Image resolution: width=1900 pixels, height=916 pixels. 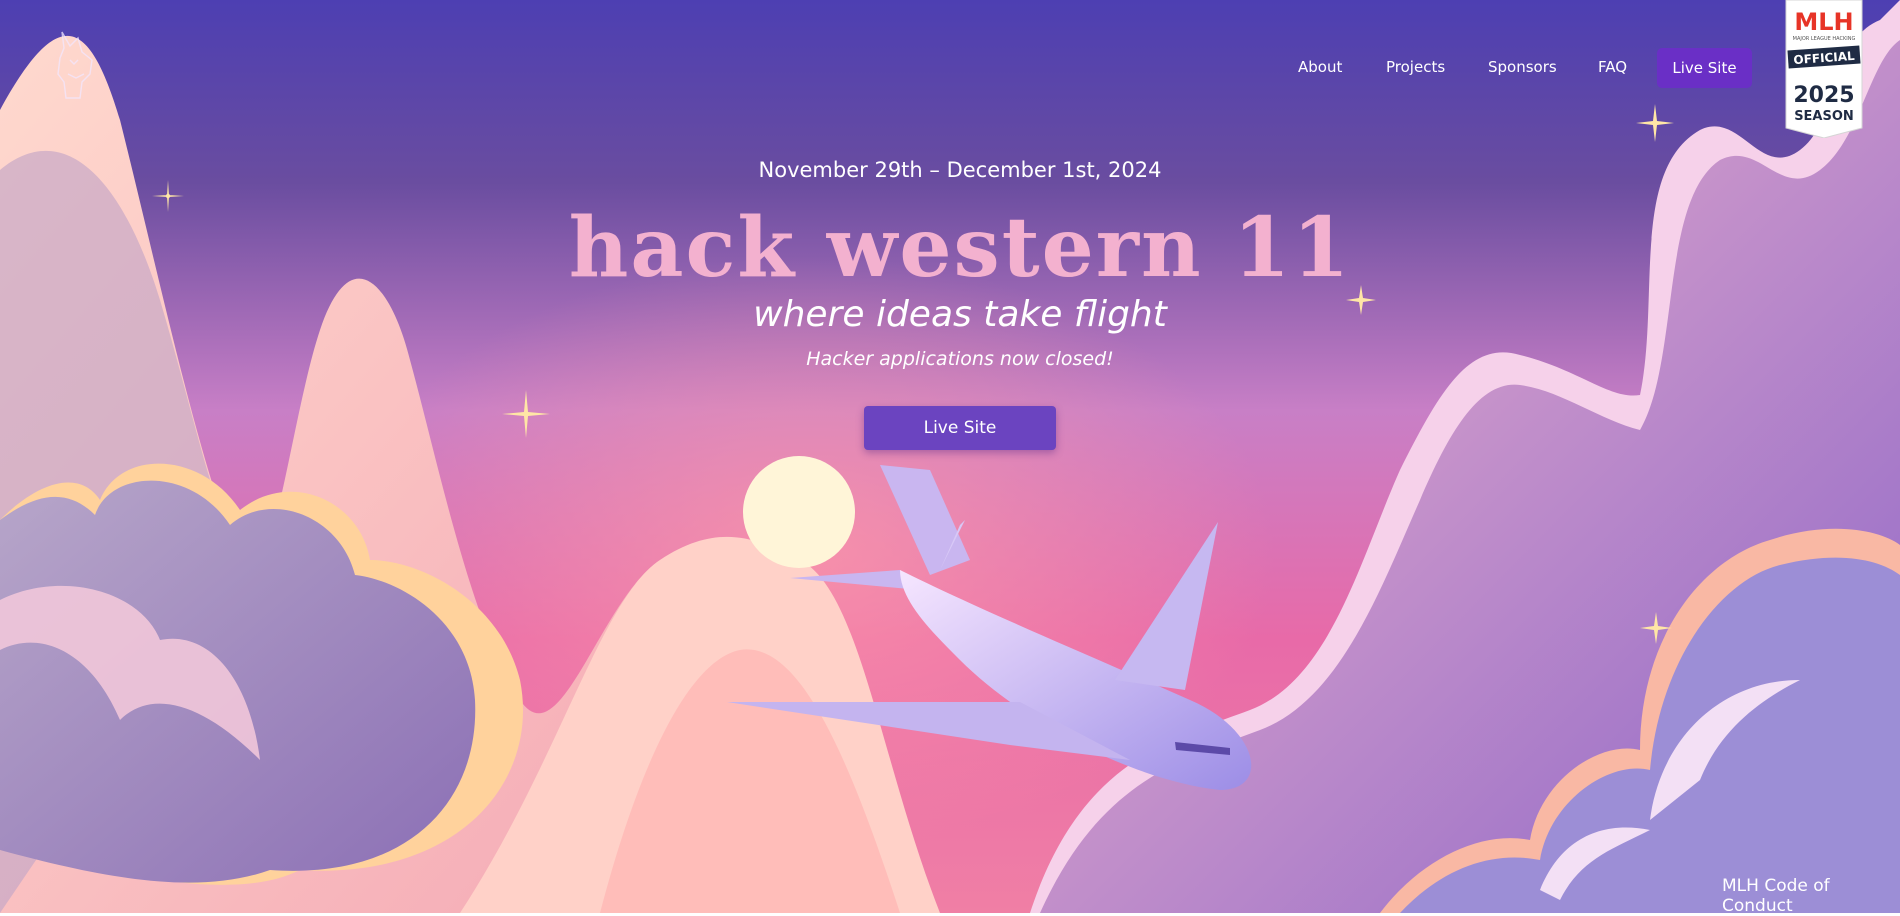 I want to click on nav-sponsors: Sponsors, so click(x=1522, y=67).